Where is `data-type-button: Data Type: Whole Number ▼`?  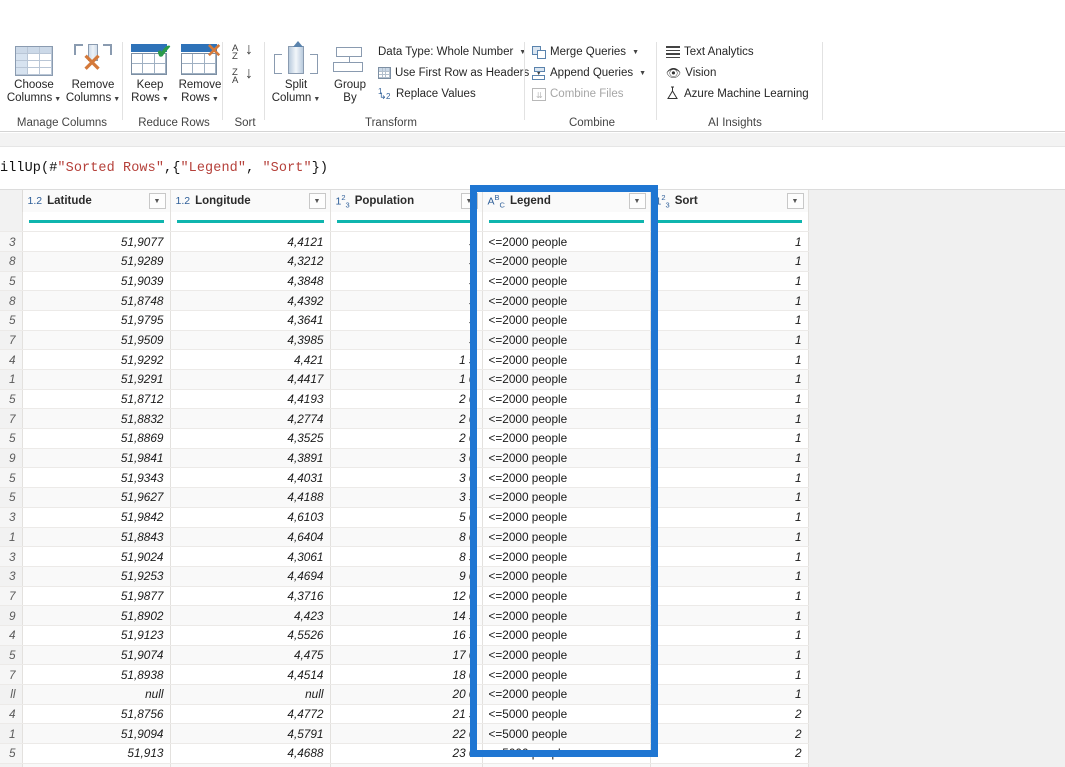 data-type-button: Data Type: Whole Number ▼ is located at coordinates (452, 52).